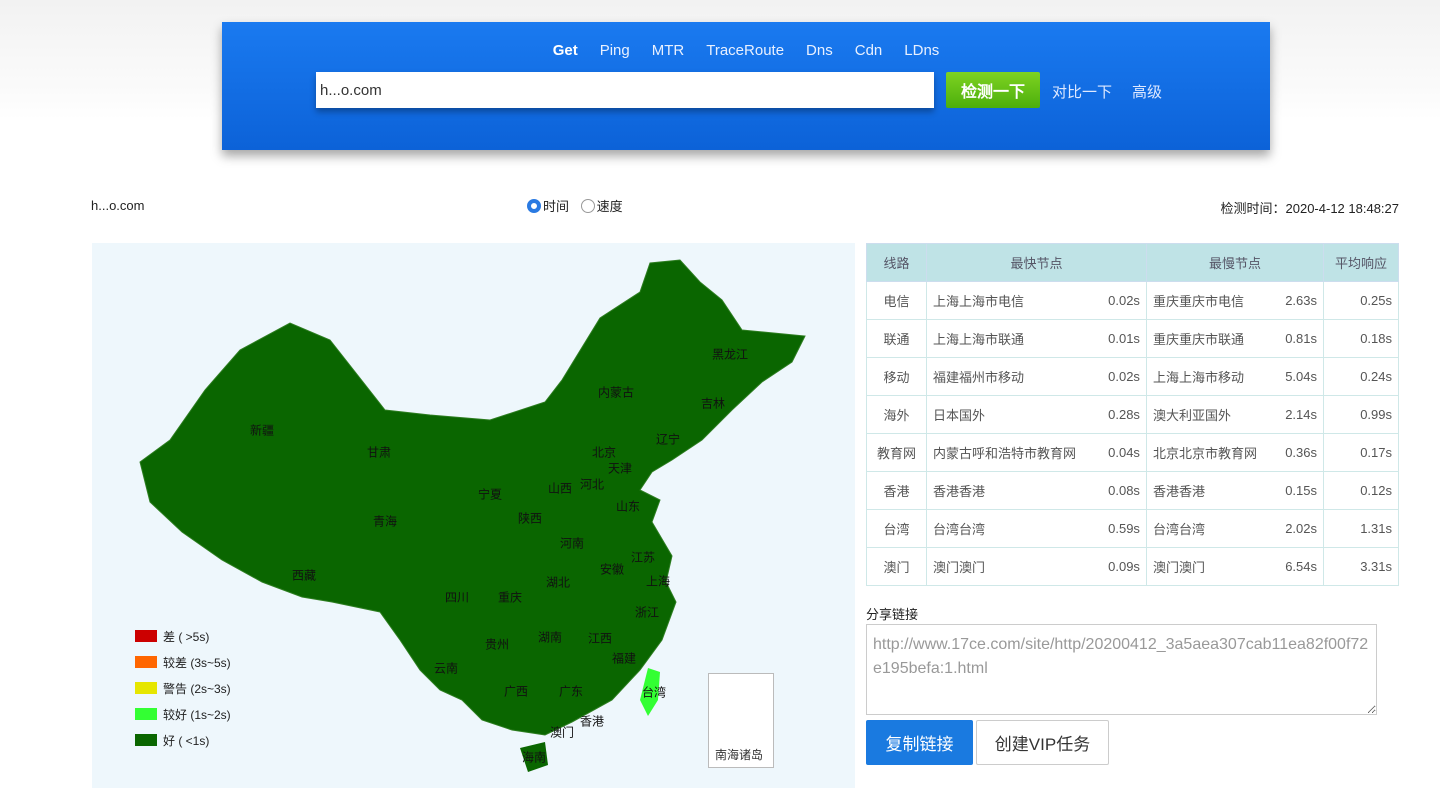 The image size is (1440, 804). I want to click on tab-get: Get, so click(565, 50).